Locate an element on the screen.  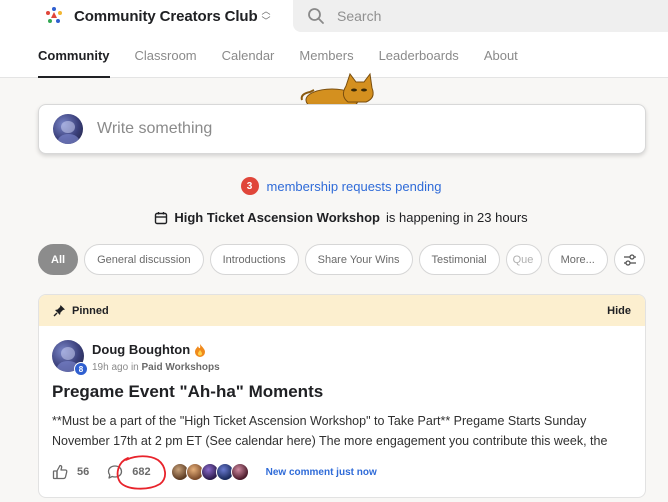
search-input: Search is located at coordinates (359, 16).